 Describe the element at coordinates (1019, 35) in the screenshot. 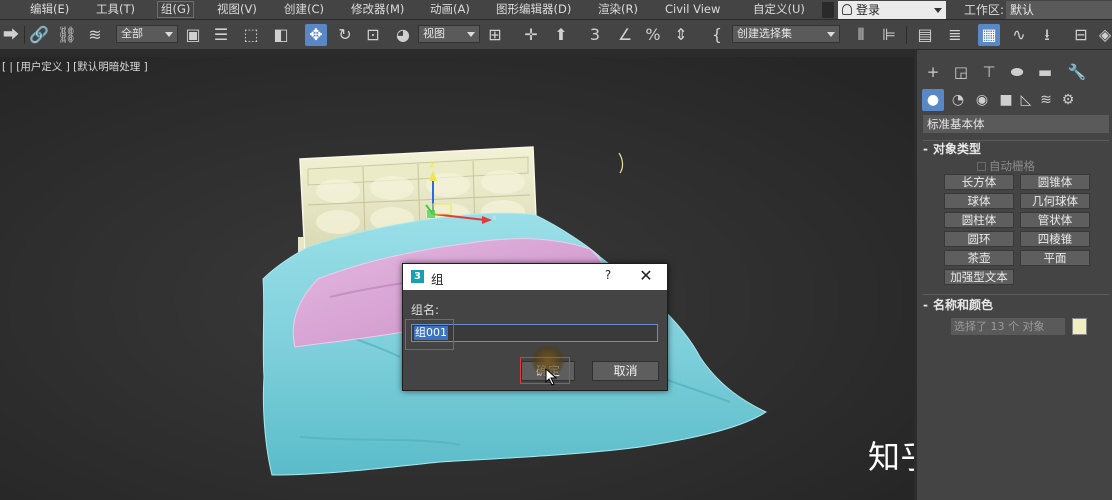

I see `curve-editor-icon: ∿` at that location.